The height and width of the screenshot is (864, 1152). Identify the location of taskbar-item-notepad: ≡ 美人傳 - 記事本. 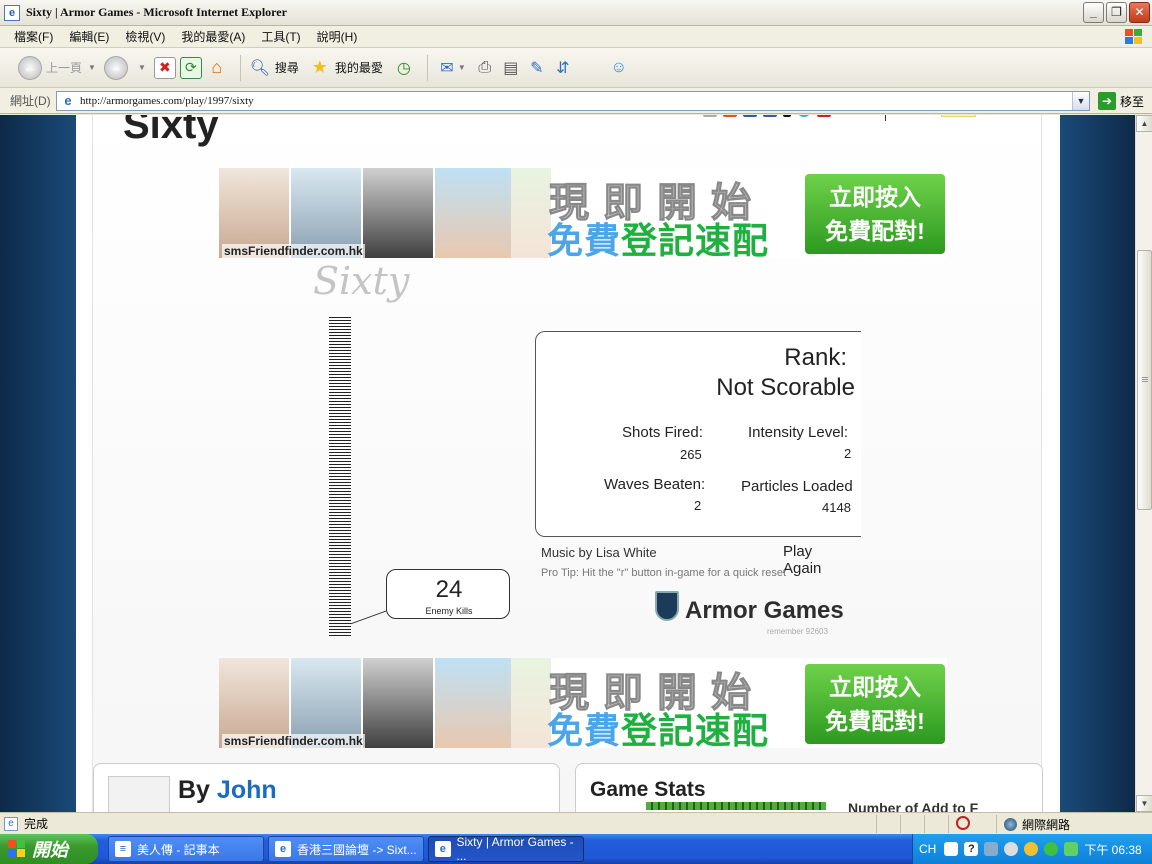
(186, 849).